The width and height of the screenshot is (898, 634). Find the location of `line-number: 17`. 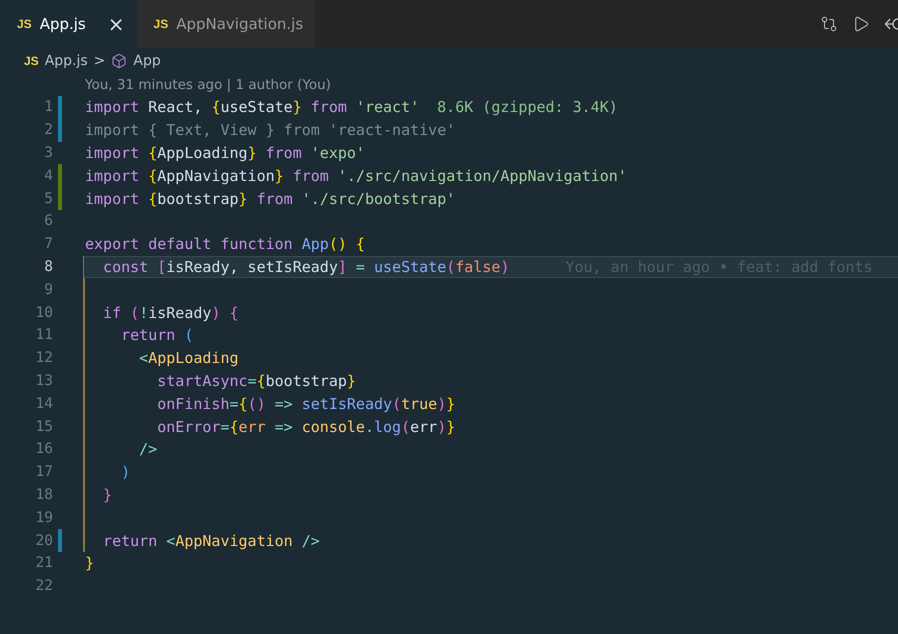

line-number: 17 is located at coordinates (43, 472).